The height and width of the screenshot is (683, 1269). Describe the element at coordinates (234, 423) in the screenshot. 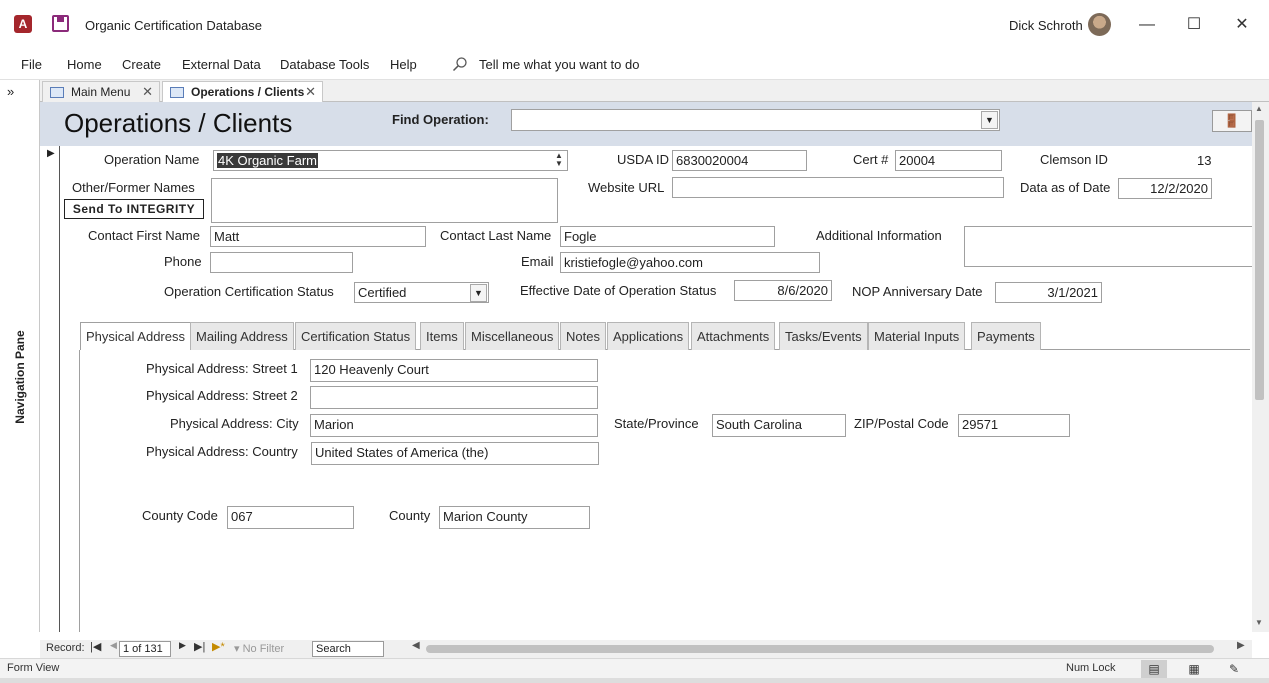

I see `city-label: Physical Address: City` at that location.